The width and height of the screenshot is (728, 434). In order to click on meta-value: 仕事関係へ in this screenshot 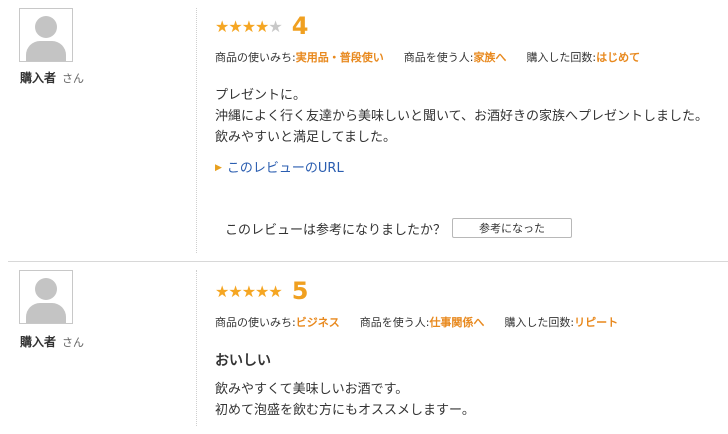, I will do `click(457, 322)`.